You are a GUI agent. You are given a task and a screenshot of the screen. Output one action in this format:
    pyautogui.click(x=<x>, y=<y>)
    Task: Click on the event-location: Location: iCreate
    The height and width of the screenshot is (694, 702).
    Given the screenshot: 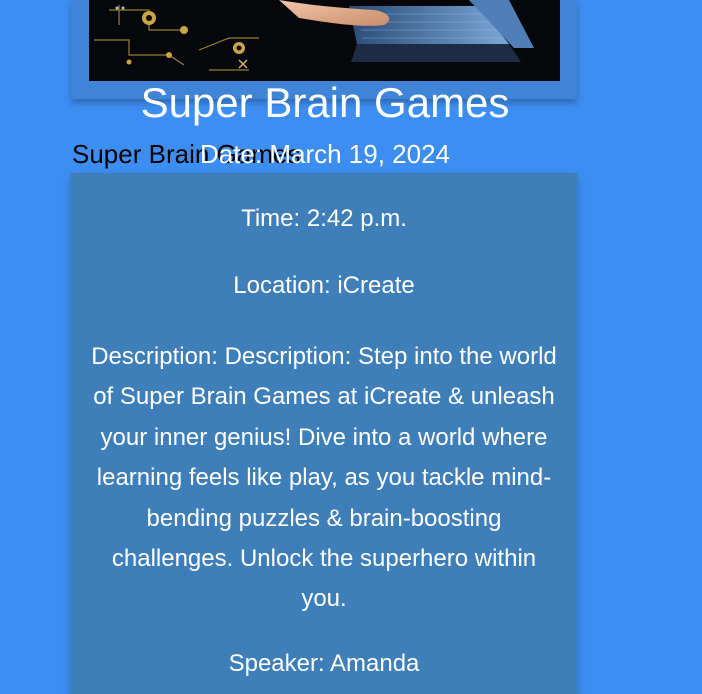 What is the action you would take?
    pyautogui.click(x=324, y=285)
    